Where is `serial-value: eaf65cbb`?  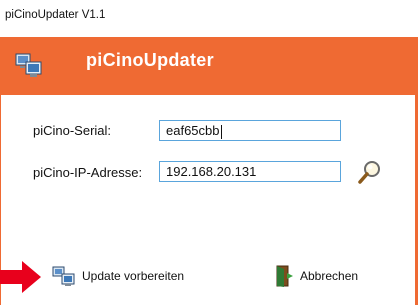
serial-value: eaf65cbb is located at coordinates (193, 130).